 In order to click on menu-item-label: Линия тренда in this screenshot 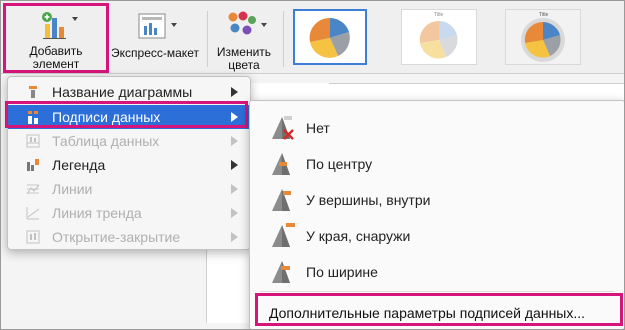, I will do `click(97, 213)`.